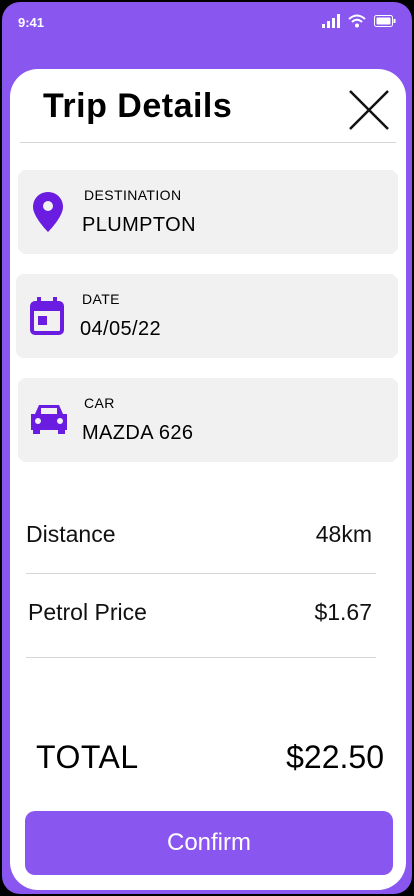 The width and height of the screenshot is (414, 896). I want to click on title-divider, so click(208, 142).